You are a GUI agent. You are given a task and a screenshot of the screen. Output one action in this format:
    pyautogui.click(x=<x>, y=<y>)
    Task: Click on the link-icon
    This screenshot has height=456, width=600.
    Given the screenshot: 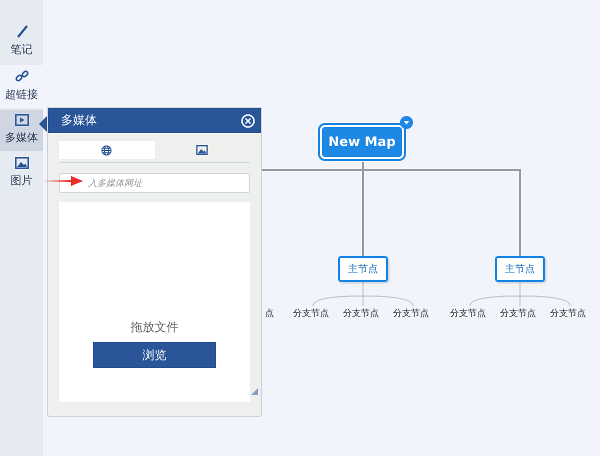 What is the action you would take?
    pyautogui.click(x=21, y=76)
    